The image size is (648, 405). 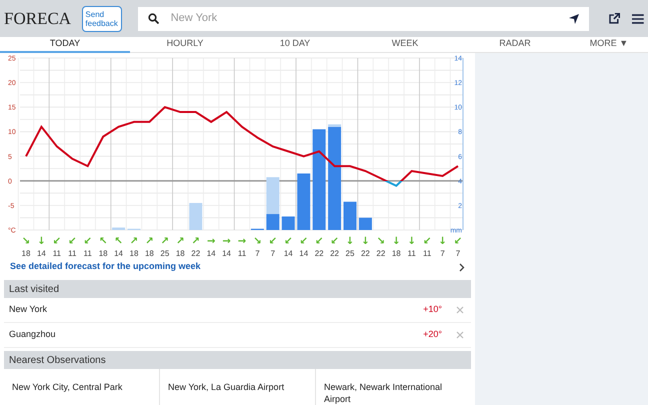 I want to click on temperature: +20°, so click(x=432, y=335).